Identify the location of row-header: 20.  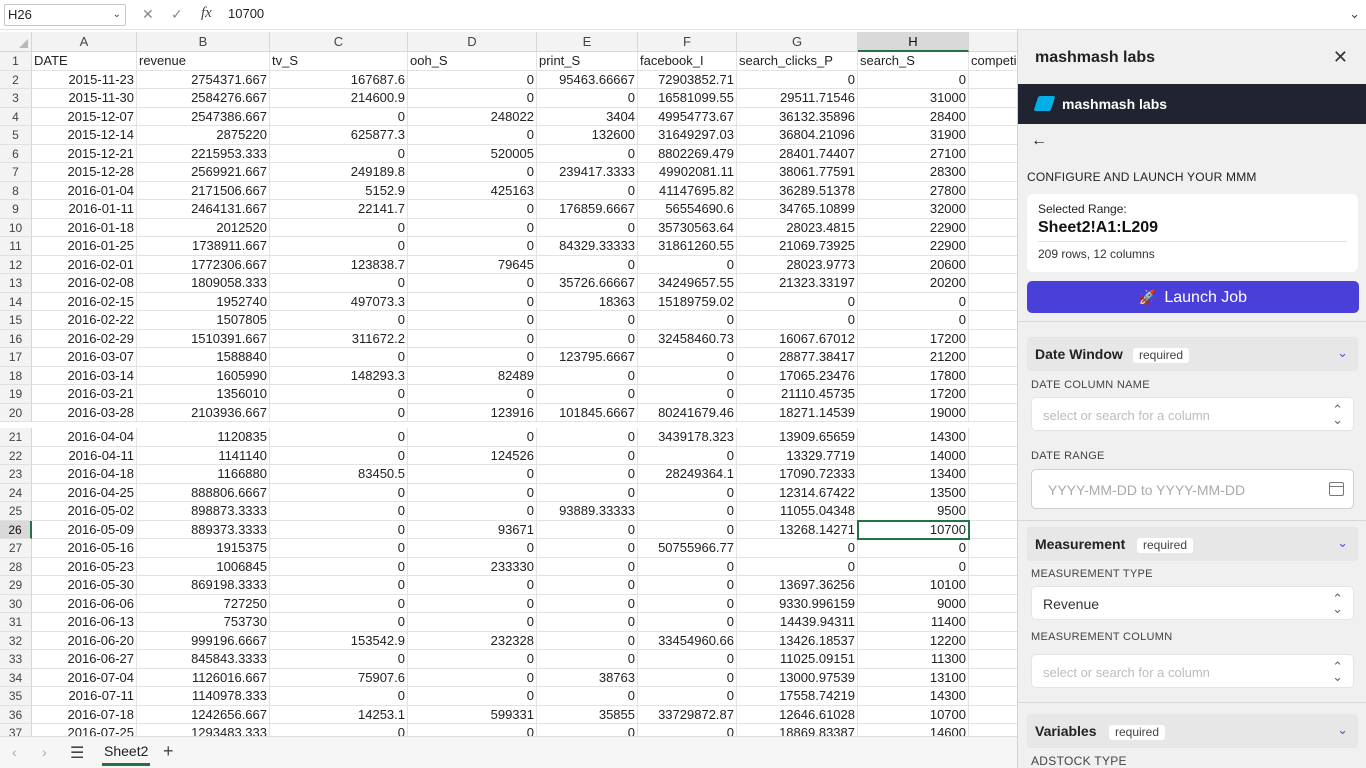
(16, 412).